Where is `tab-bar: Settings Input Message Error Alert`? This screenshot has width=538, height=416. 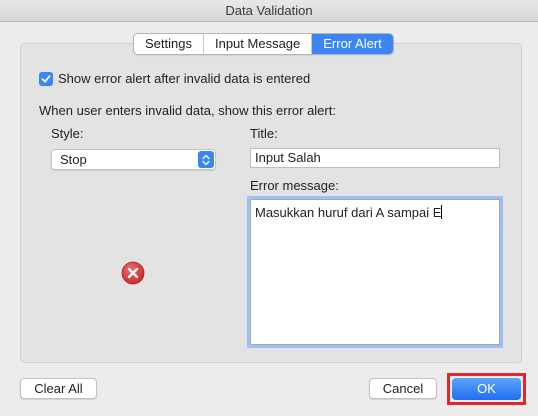 tab-bar: Settings Input Message Error Alert is located at coordinates (263, 44).